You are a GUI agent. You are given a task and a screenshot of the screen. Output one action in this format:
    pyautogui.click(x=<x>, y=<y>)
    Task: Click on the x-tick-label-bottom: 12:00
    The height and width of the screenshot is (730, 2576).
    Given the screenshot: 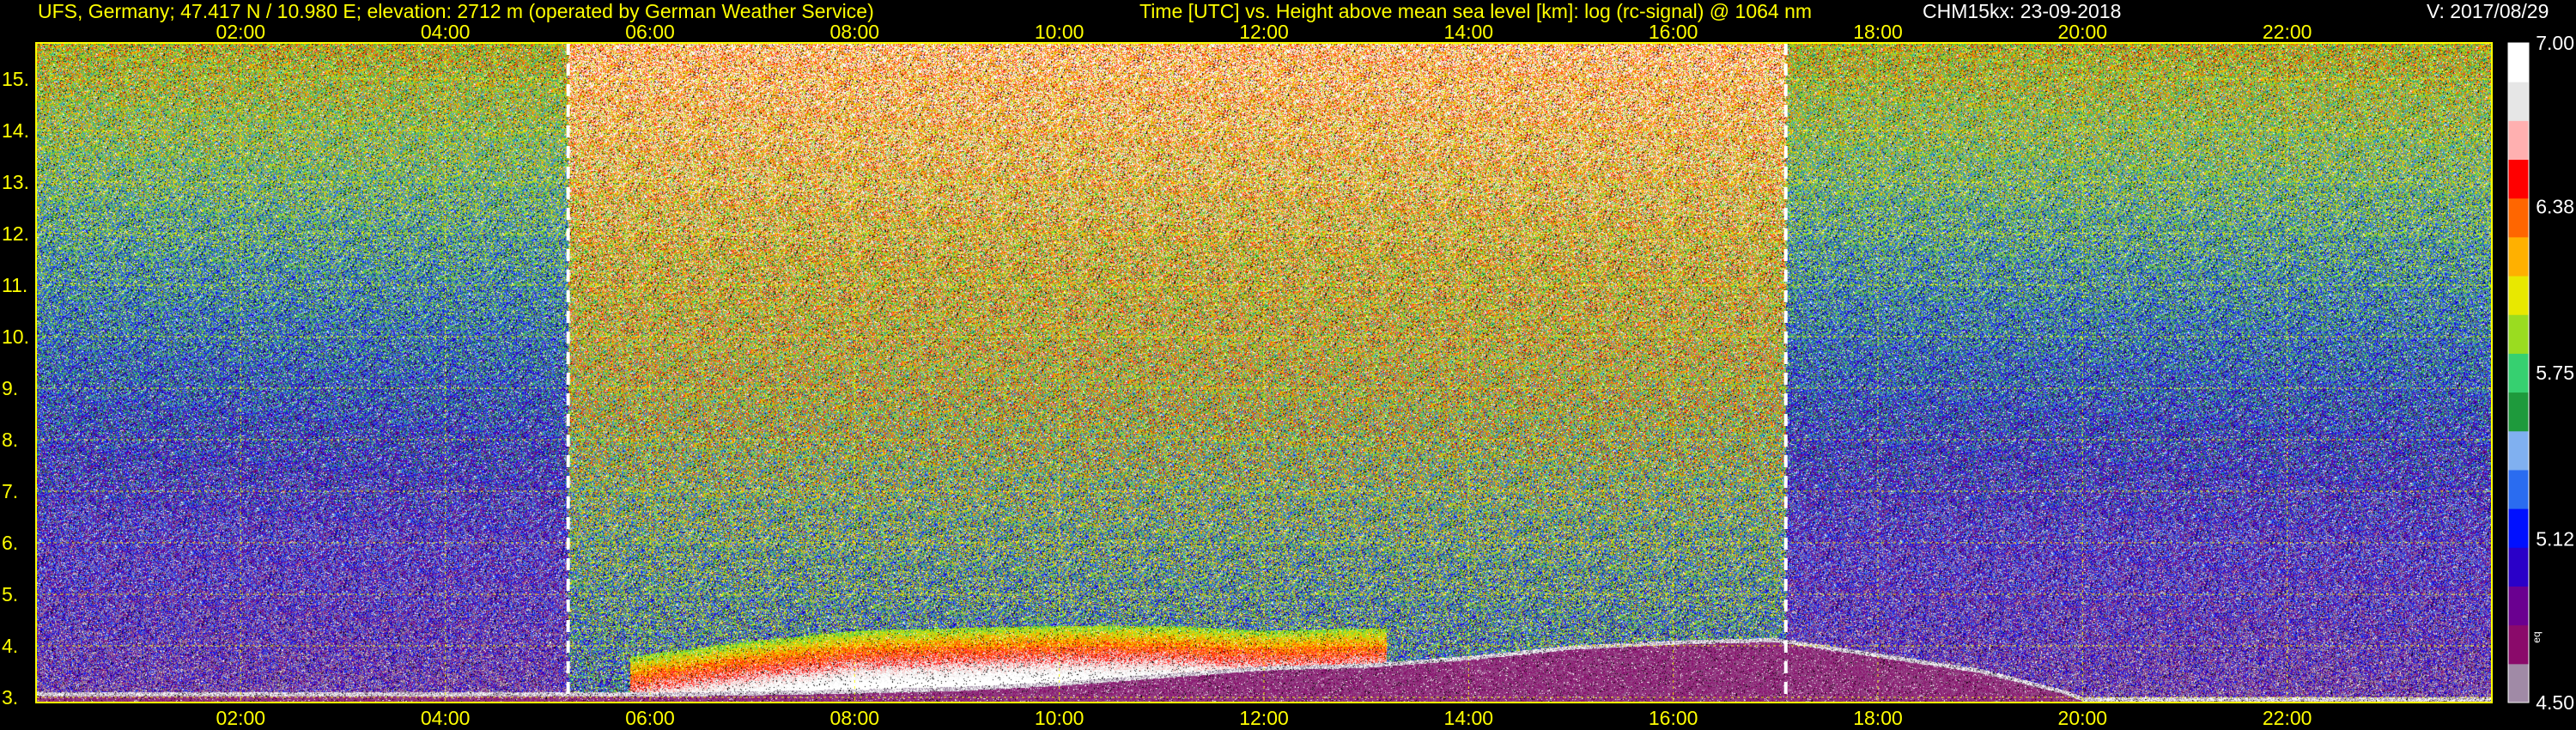 What is the action you would take?
    pyautogui.click(x=1264, y=718)
    